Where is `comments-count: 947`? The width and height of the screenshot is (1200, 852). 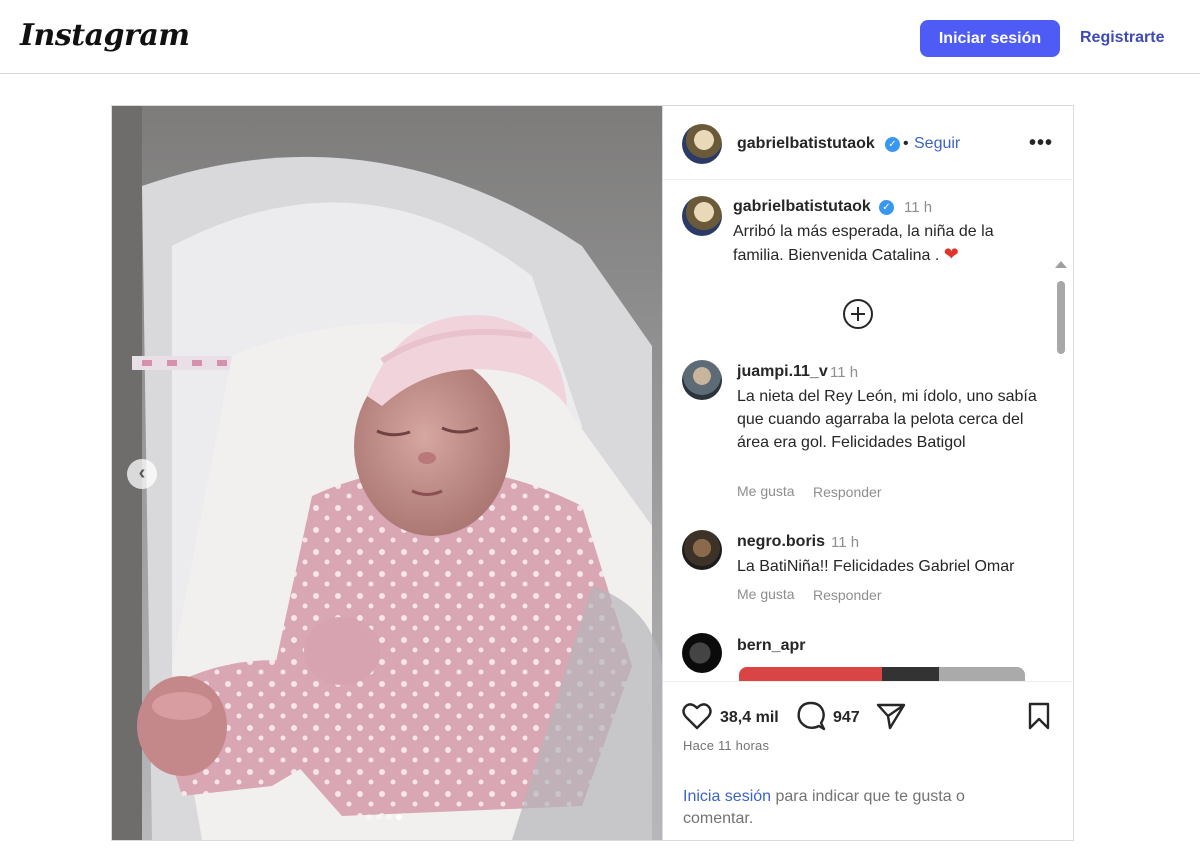 comments-count: 947 is located at coordinates (846, 718).